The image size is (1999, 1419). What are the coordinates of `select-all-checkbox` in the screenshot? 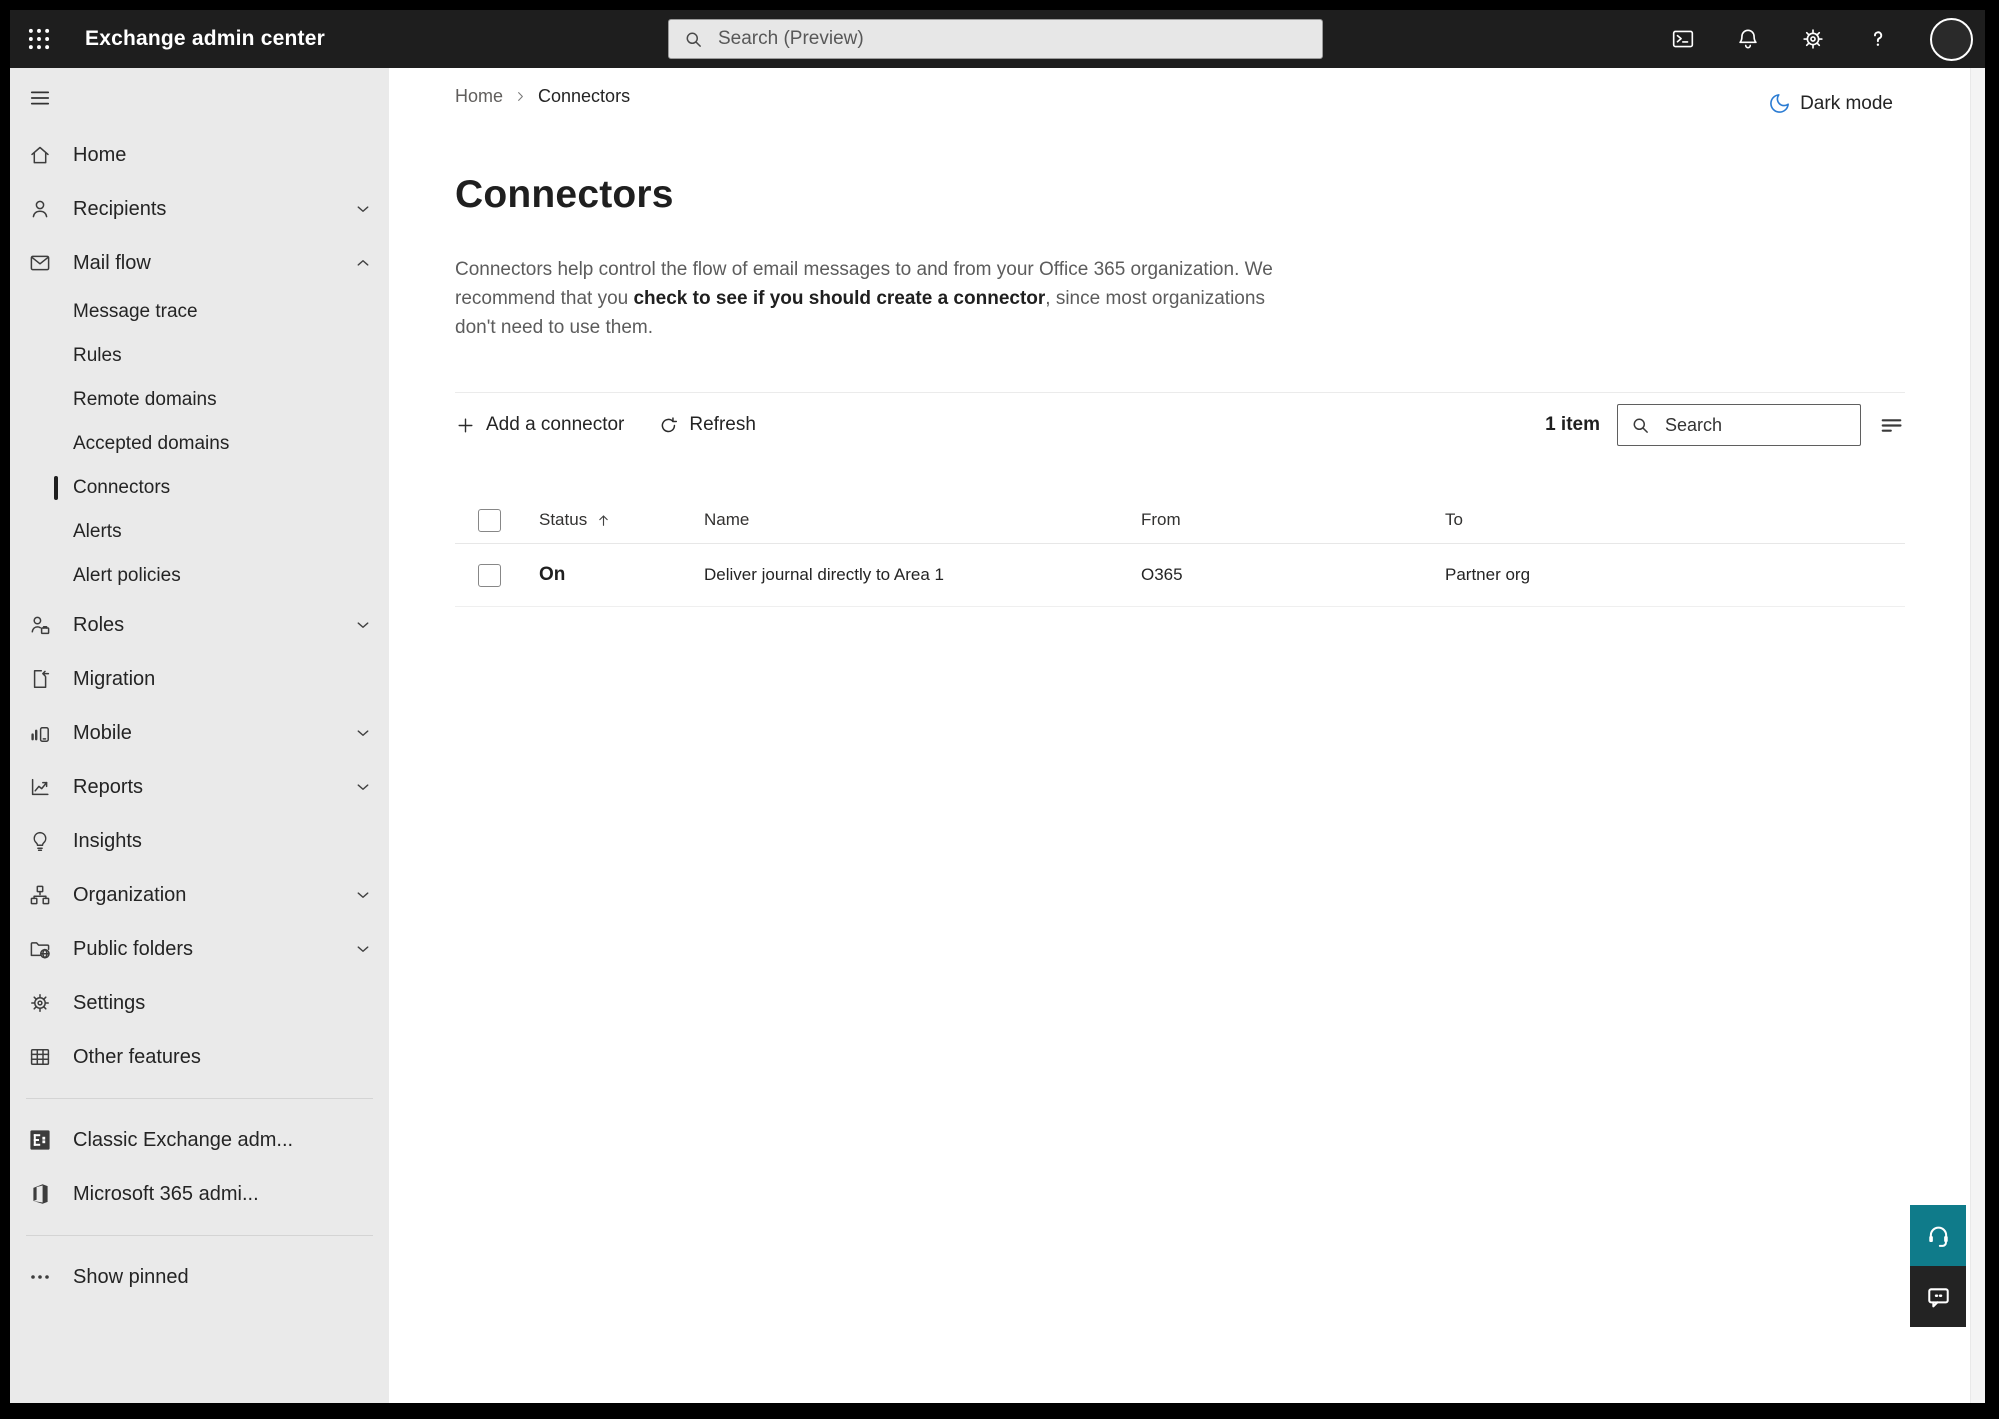 It's located at (489, 520).